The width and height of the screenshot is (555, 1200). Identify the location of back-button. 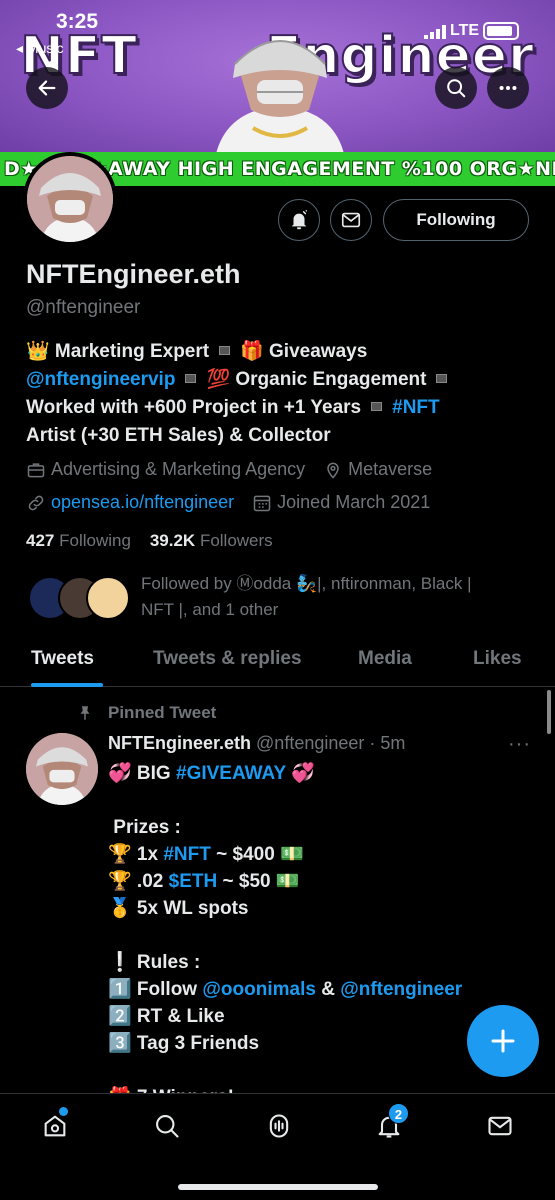
(47, 88).